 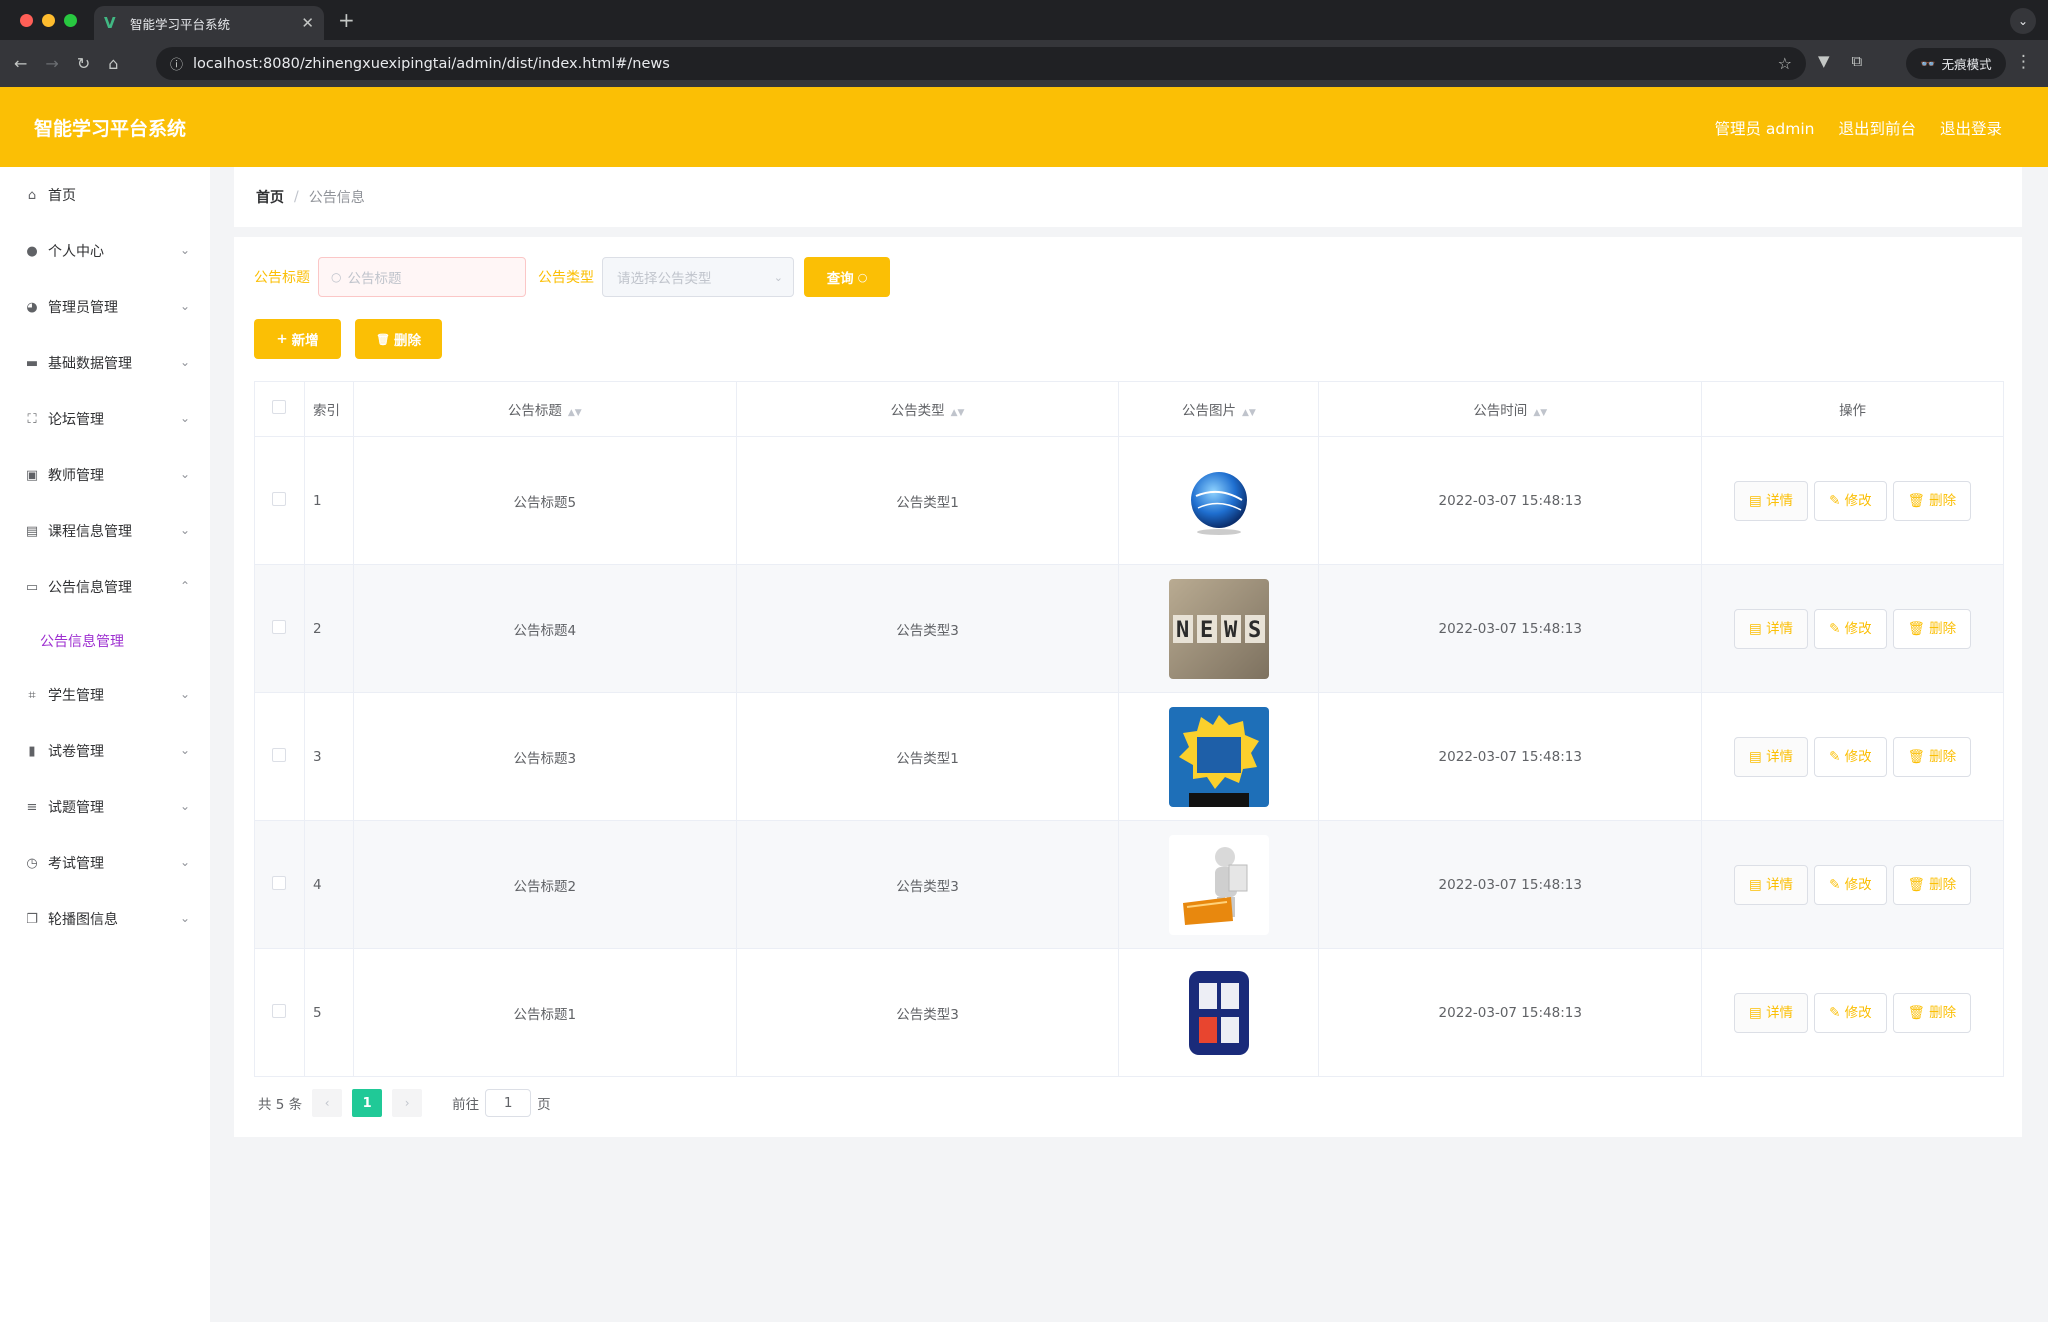 What do you see at coordinates (105, 531) in the screenshot?
I see `sidebar-item-courses: ▤ 课程信息管理 ⌄` at bounding box center [105, 531].